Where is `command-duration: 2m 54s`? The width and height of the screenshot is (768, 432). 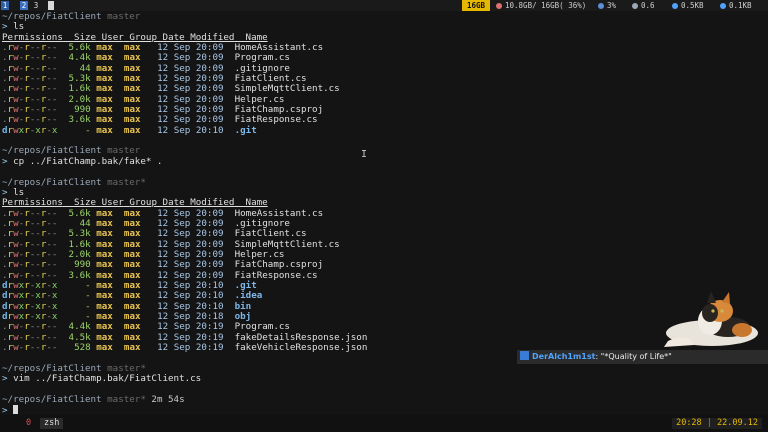 command-duration: 2m 54s is located at coordinates (168, 399).